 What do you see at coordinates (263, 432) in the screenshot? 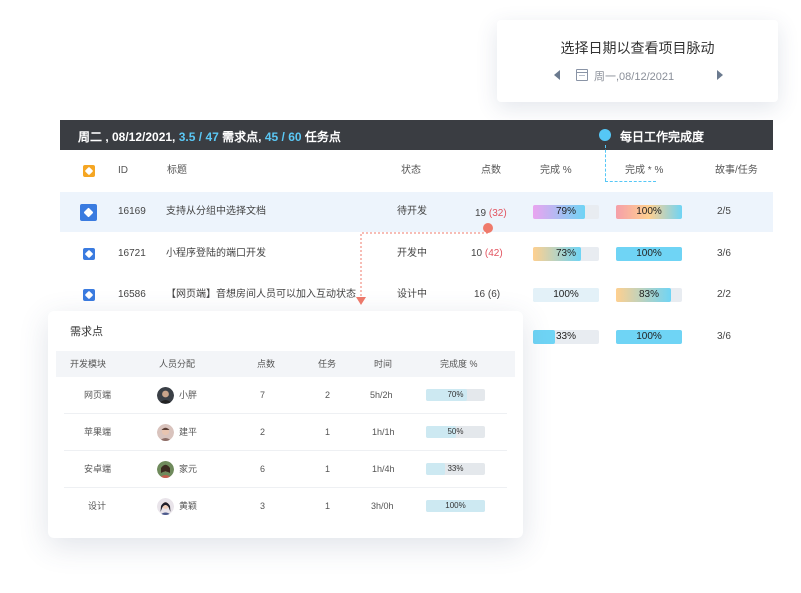
I see `row-points: 2` at bounding box center [263, 432].